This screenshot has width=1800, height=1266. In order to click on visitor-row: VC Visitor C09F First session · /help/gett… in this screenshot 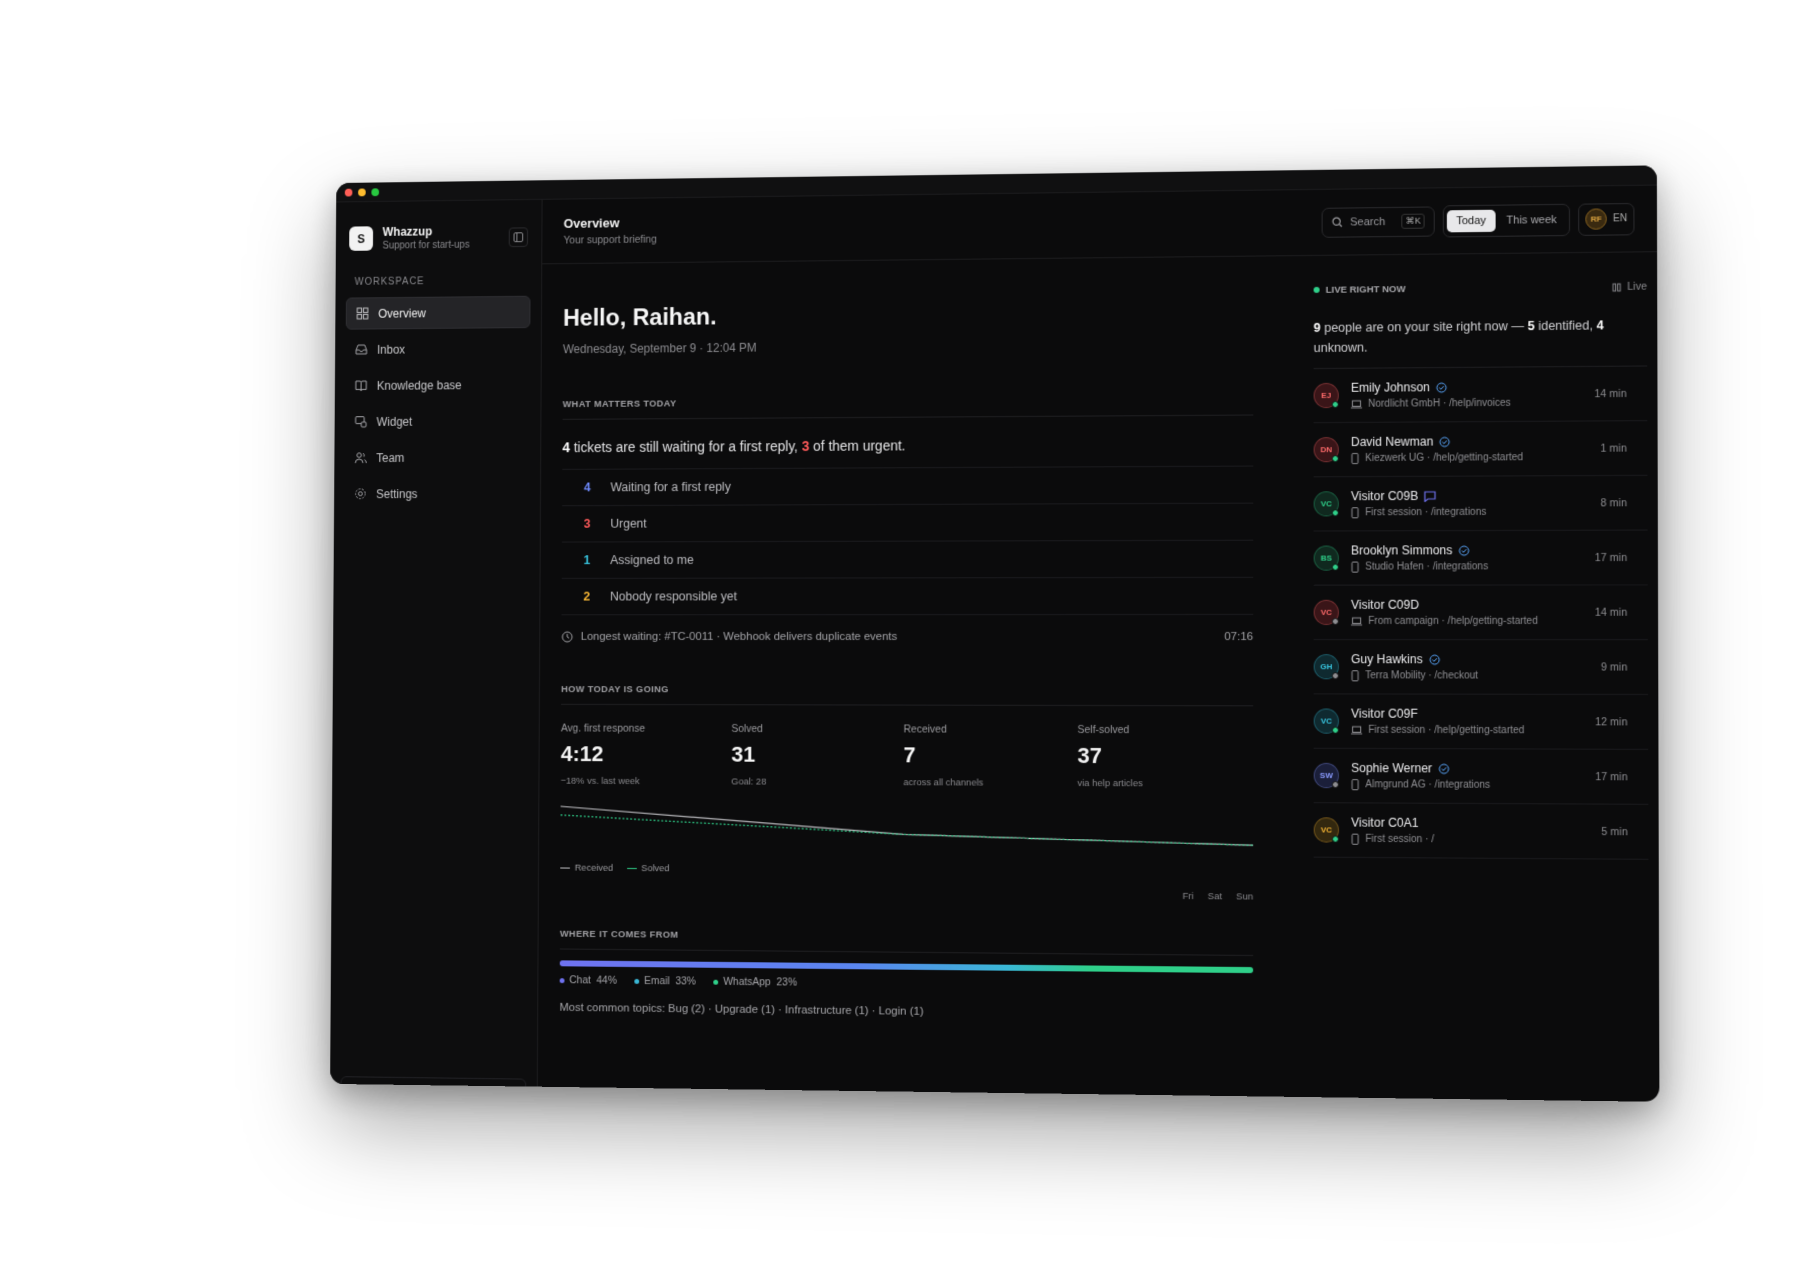, I will do `click(1481, 722)`.